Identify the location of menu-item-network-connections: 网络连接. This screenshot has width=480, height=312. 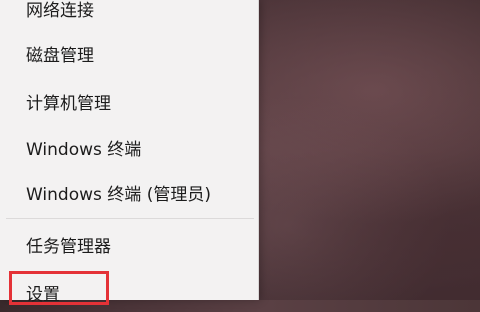
(130, 14).